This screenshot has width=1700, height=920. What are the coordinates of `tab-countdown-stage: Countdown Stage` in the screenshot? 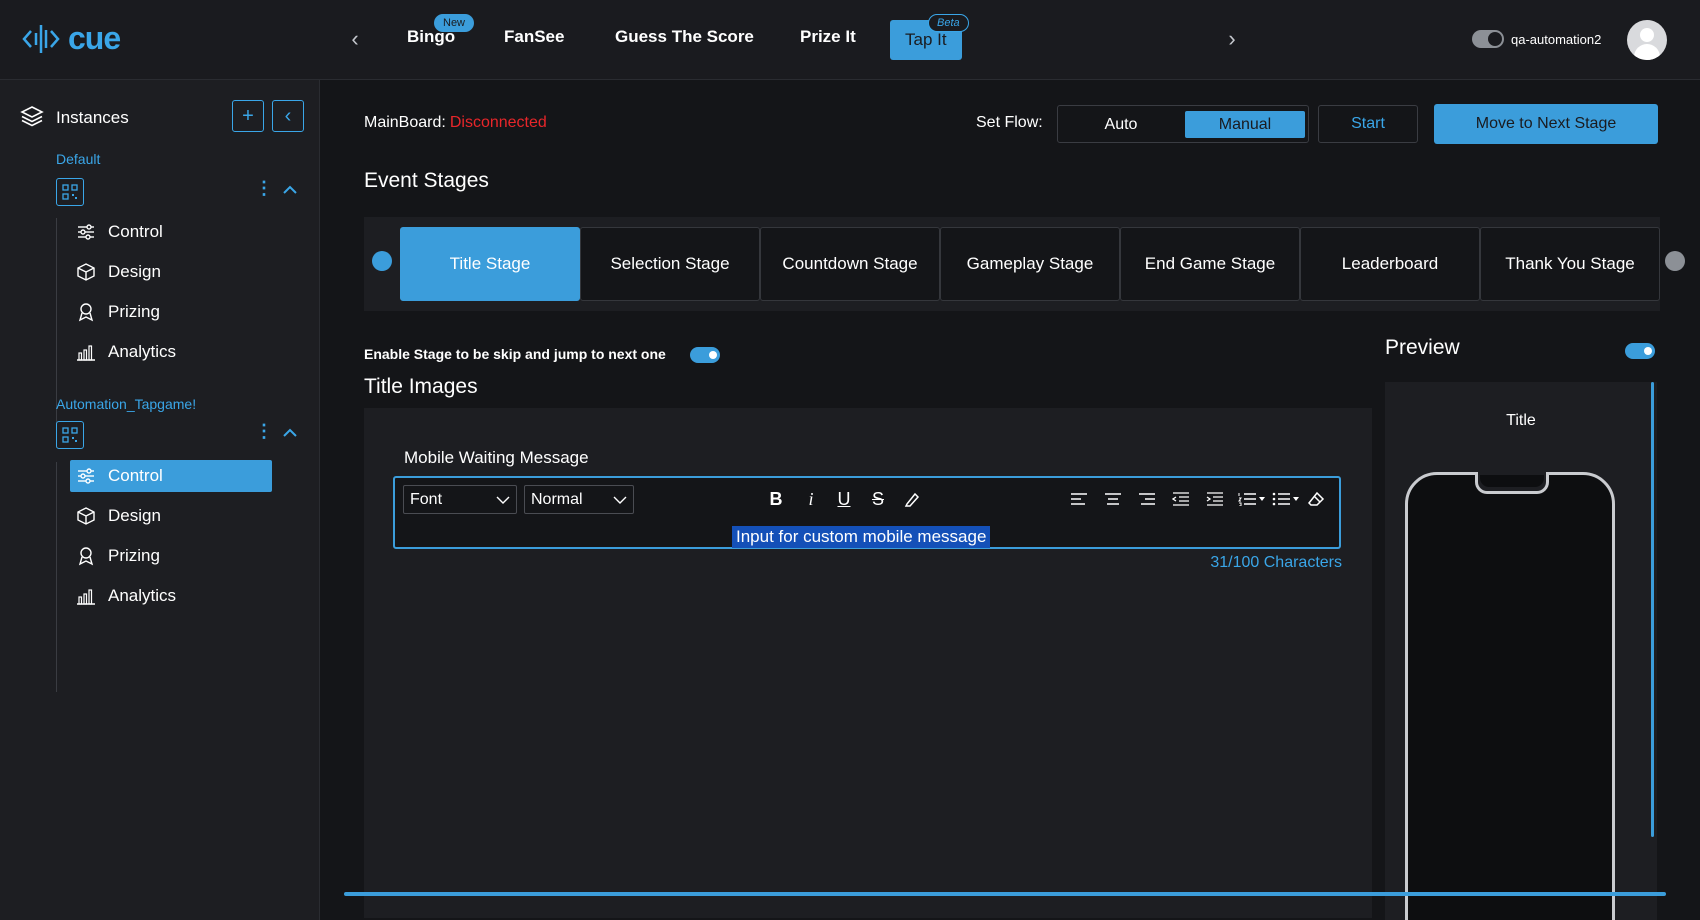 It's located at (850, 264).